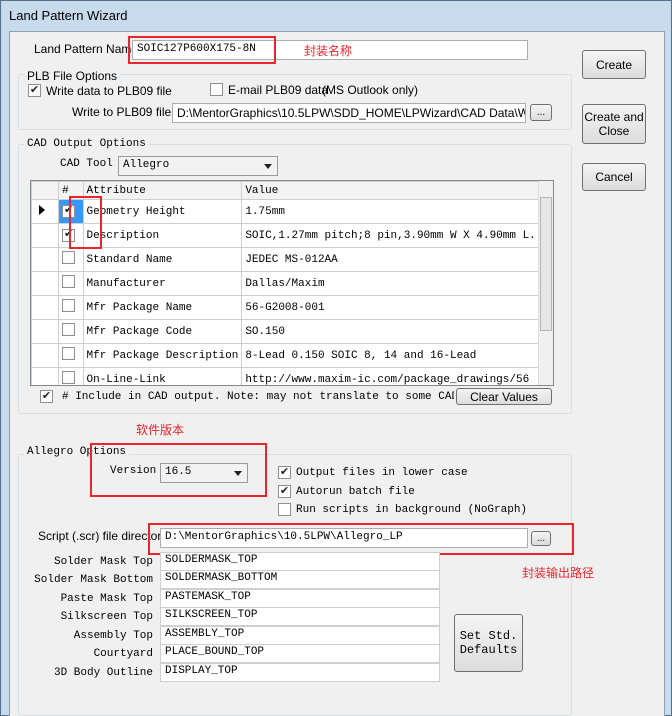 Image resolution: width=672 pixels, height=716 pixels. What do you see at coordinates (103, 673) in the screenshot?
I see `layer-label: 3D Body Outline` at bounding box center [103, 673].